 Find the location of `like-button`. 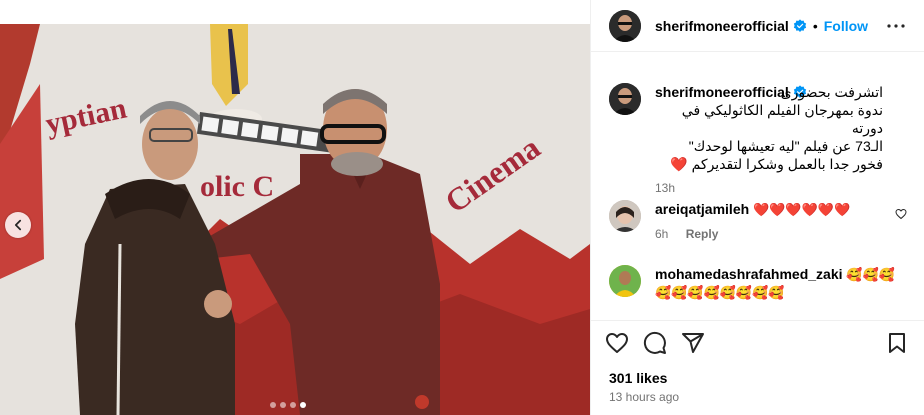

like-button is located at coordinates (617, 343).